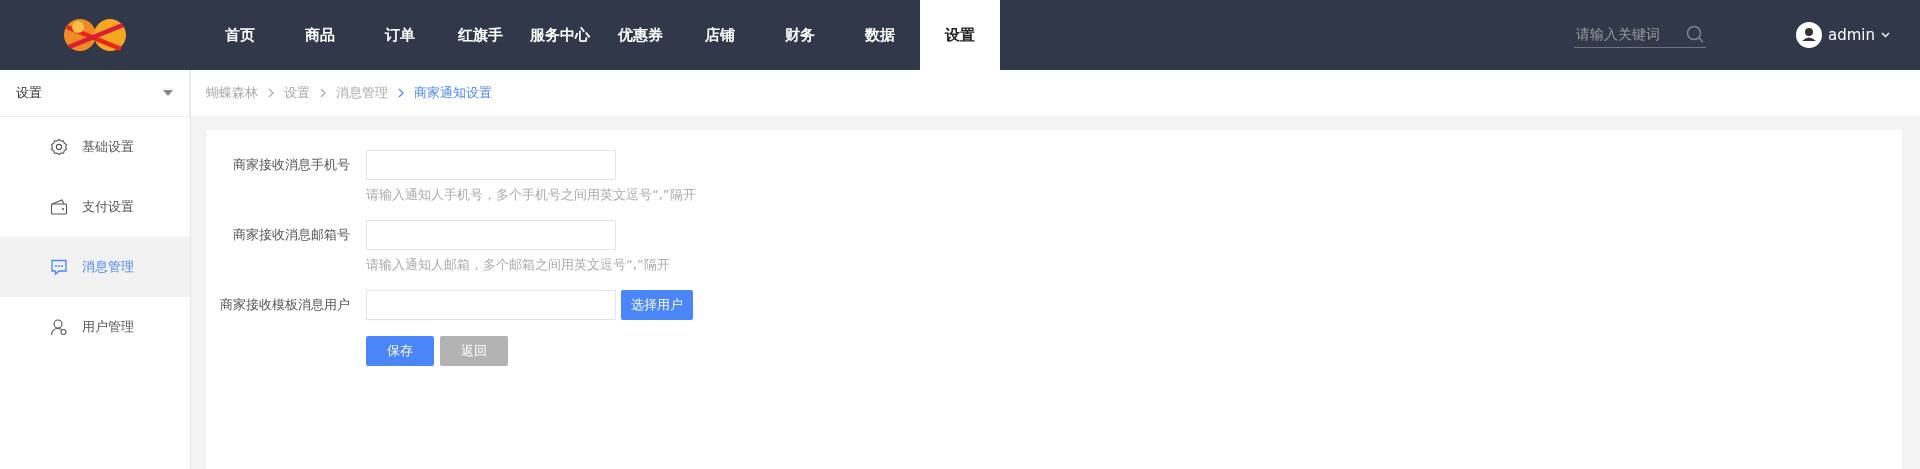  What do you see at coordinates (59, 207) in the screenshot?
I see `wallet-icon` at bounding box center [59, 207].